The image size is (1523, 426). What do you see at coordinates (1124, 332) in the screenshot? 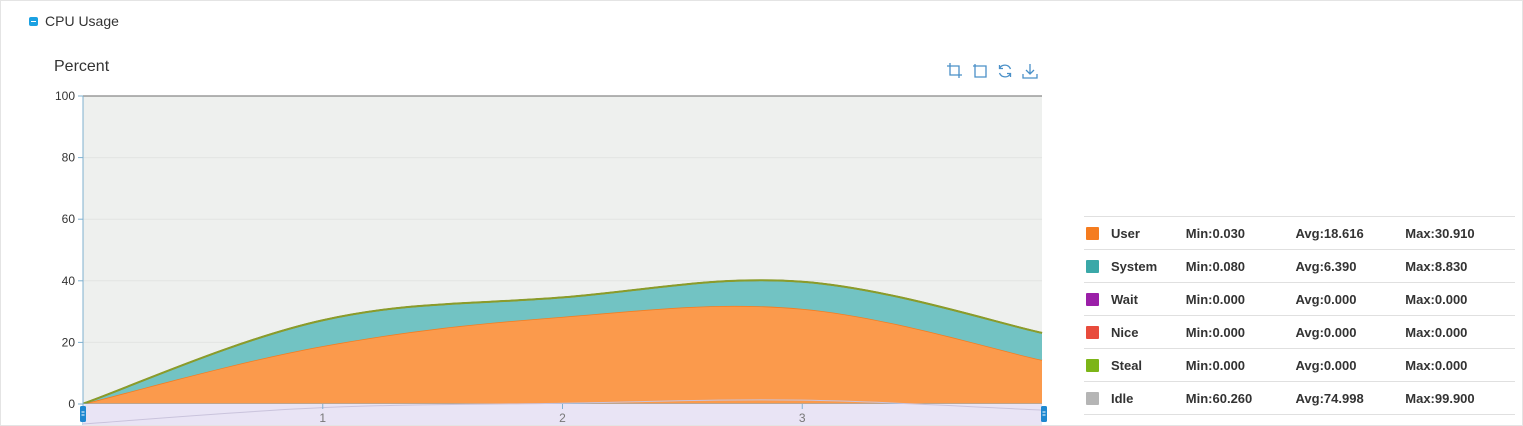
I see `legend-name: Nice` at bounding box center [1124, 332].